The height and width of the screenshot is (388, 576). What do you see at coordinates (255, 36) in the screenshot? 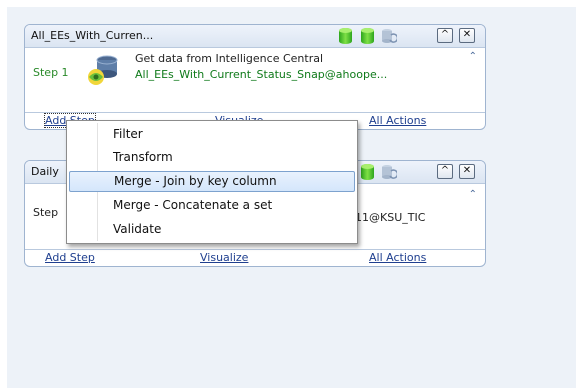
I see `panel-1-header: All_EEs_With_Curren... ^ ✕` at bounding box center [255, 36].